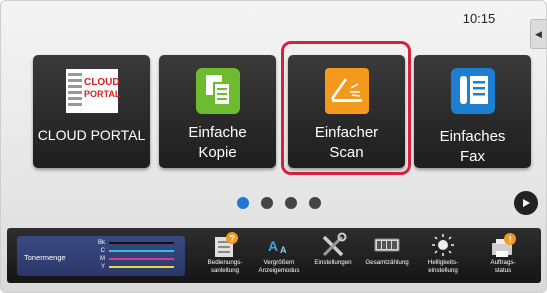  What do you see at coordinates (333, 262) in the screenshot?
I see `settings-label: Einstellungen` at bounding box center [333, 262].